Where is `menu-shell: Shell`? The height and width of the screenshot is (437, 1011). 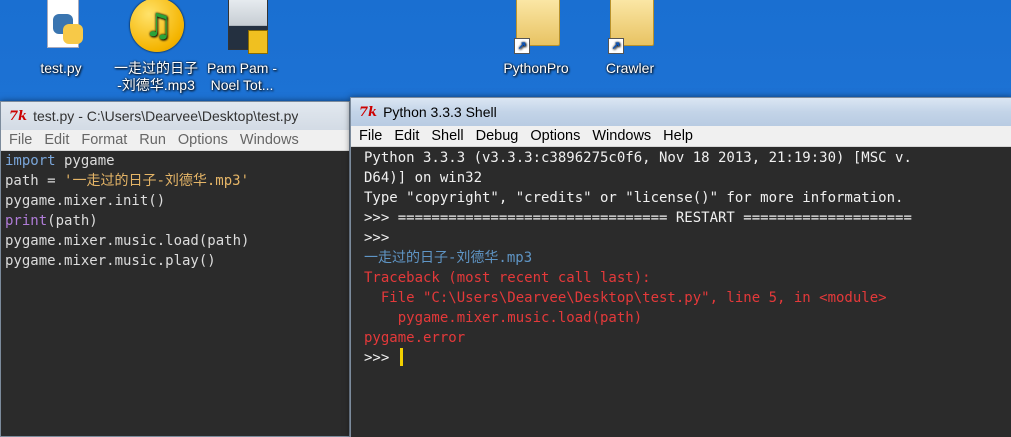
menu-shell: Shell is located at coordinates (447, 136).